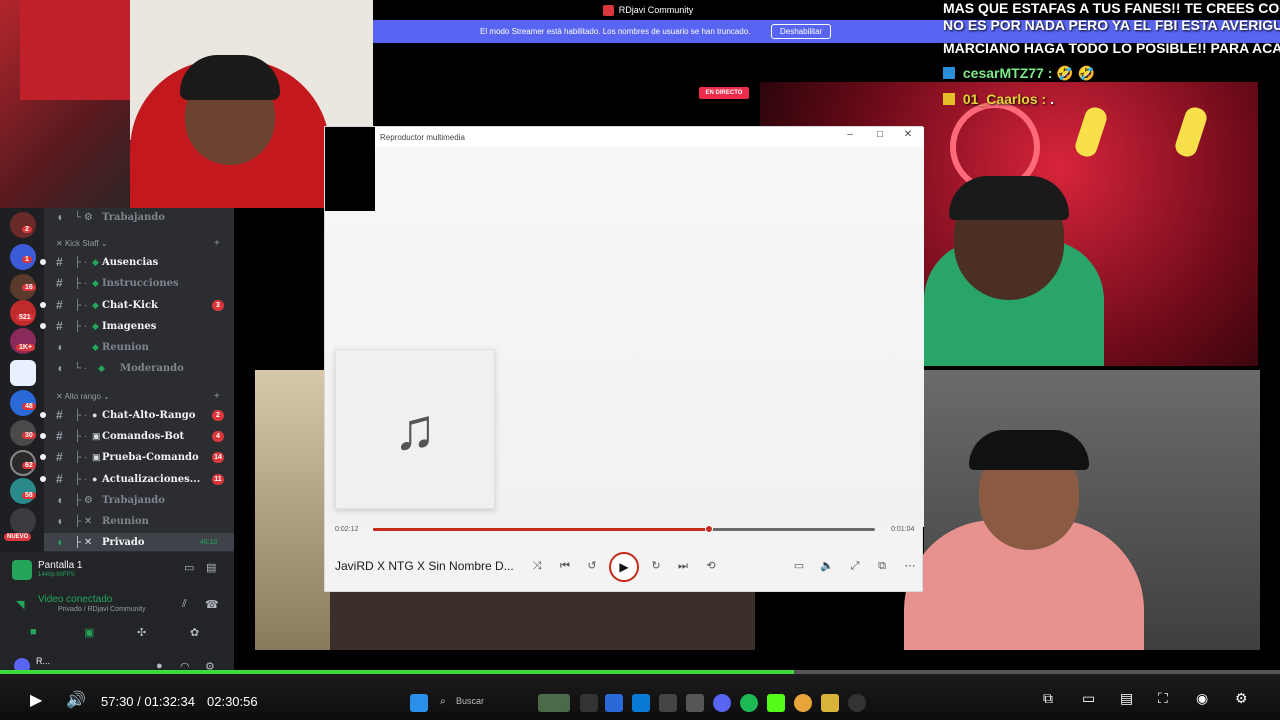 Image resolution: width=1280 pixels, height=720 pixels. What do you see at coordinates (656, 566) in the screenshot?
I see `forward-icon: ↻` at bounding box center [656, 566].